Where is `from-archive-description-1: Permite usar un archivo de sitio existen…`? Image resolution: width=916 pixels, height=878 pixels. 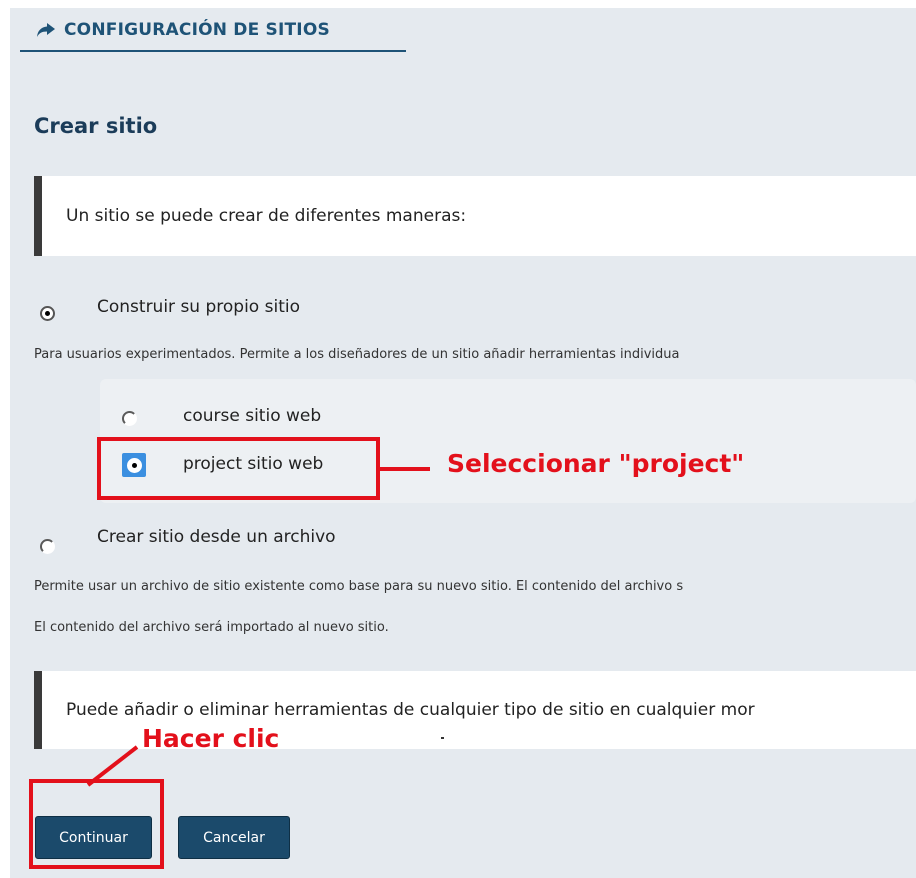
from-archive-description-1: Permite usar un archivo de sitio existen… is located at coordinates (359, 586).